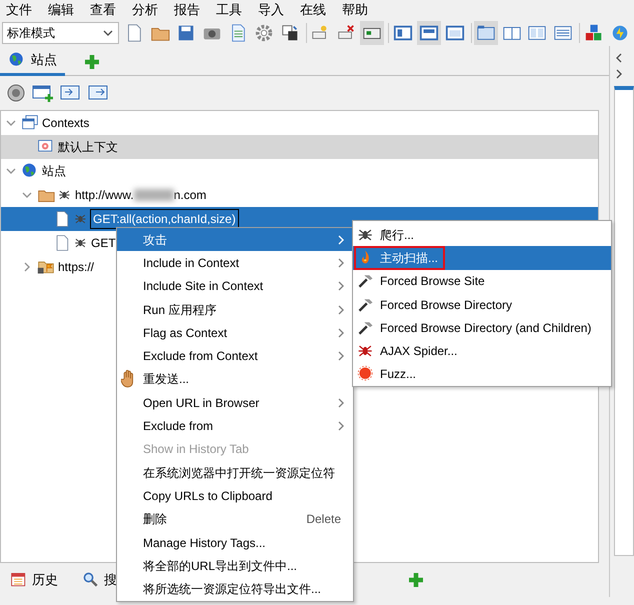  What do you see at coordinates (54, 171) in the screenshot?
I see `tree-label: 站点` at bounding box center [54, 171].